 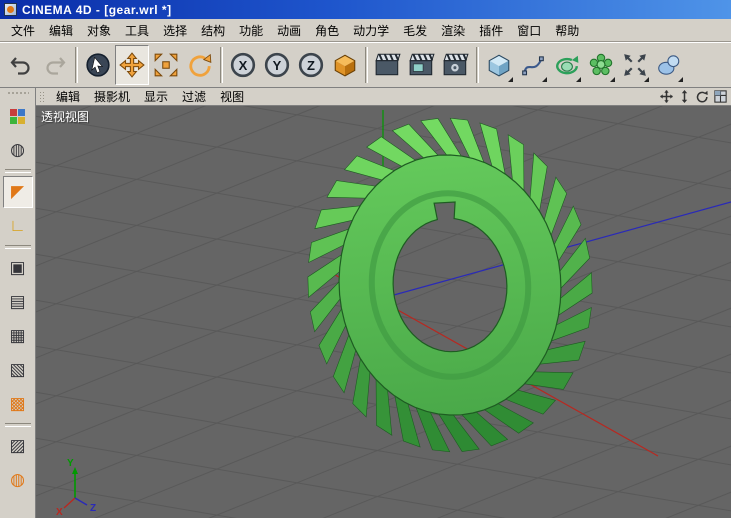 I want to click on lock-z-axis-button: Z, so click(x=311, y=65).